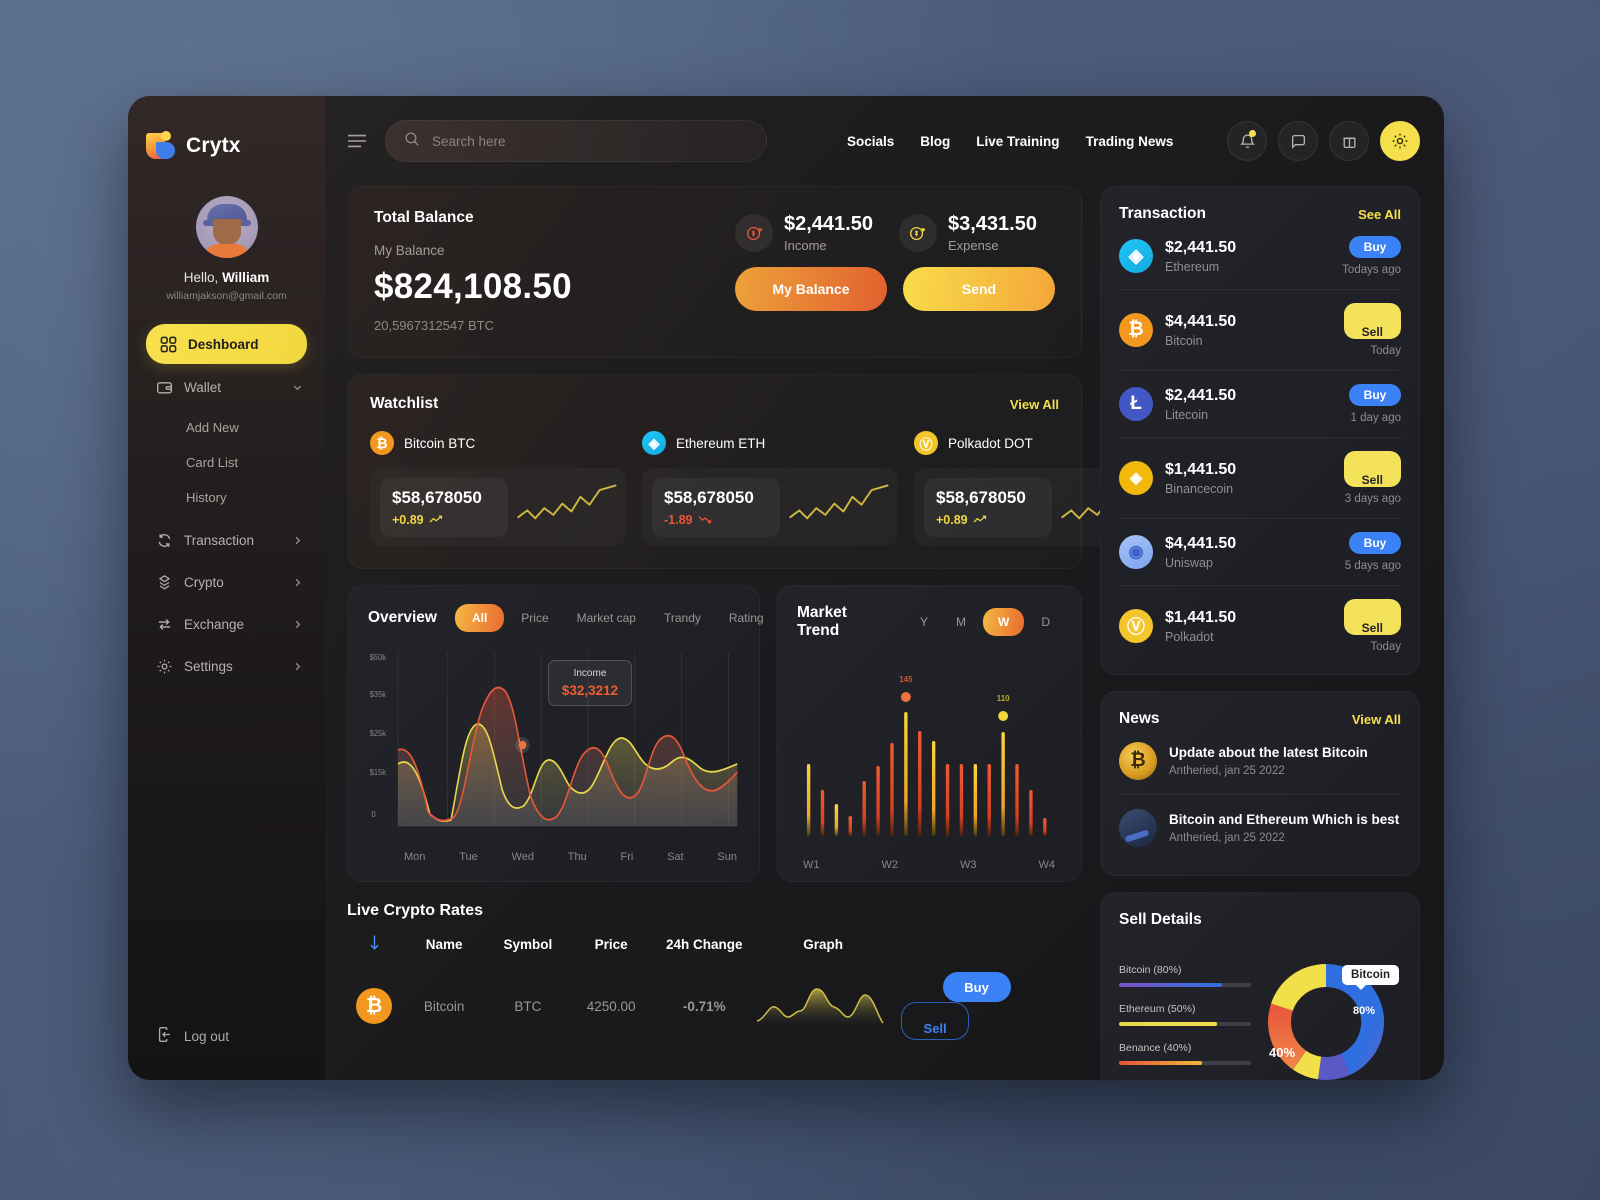 This screenshot has width=1600, height=1200. I want to click on bitcoin-icon: ₿, so click(382, 443).